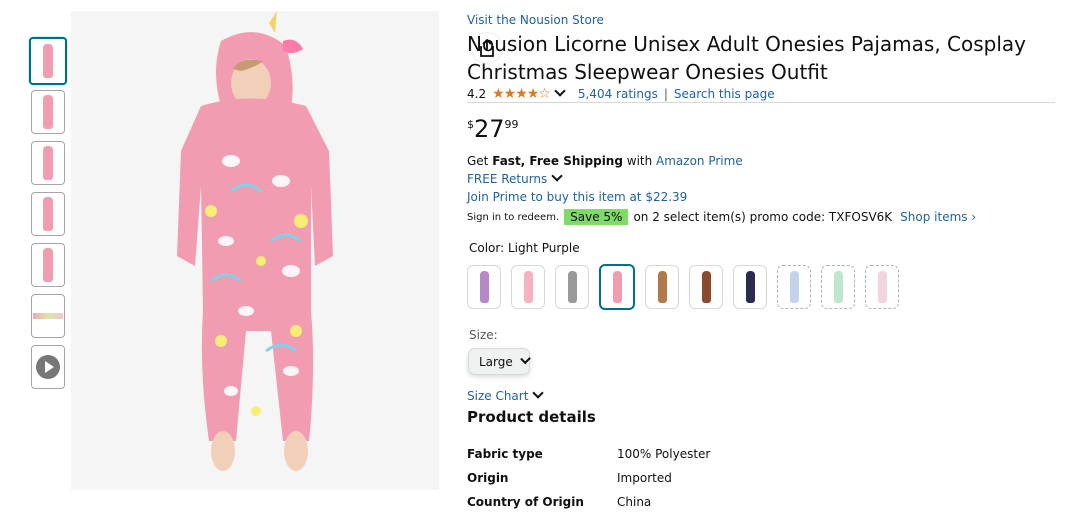 This screenshot has height=514, width=1080. I want to click on promo-signin: Sign in to redeem., so click(513, 217).